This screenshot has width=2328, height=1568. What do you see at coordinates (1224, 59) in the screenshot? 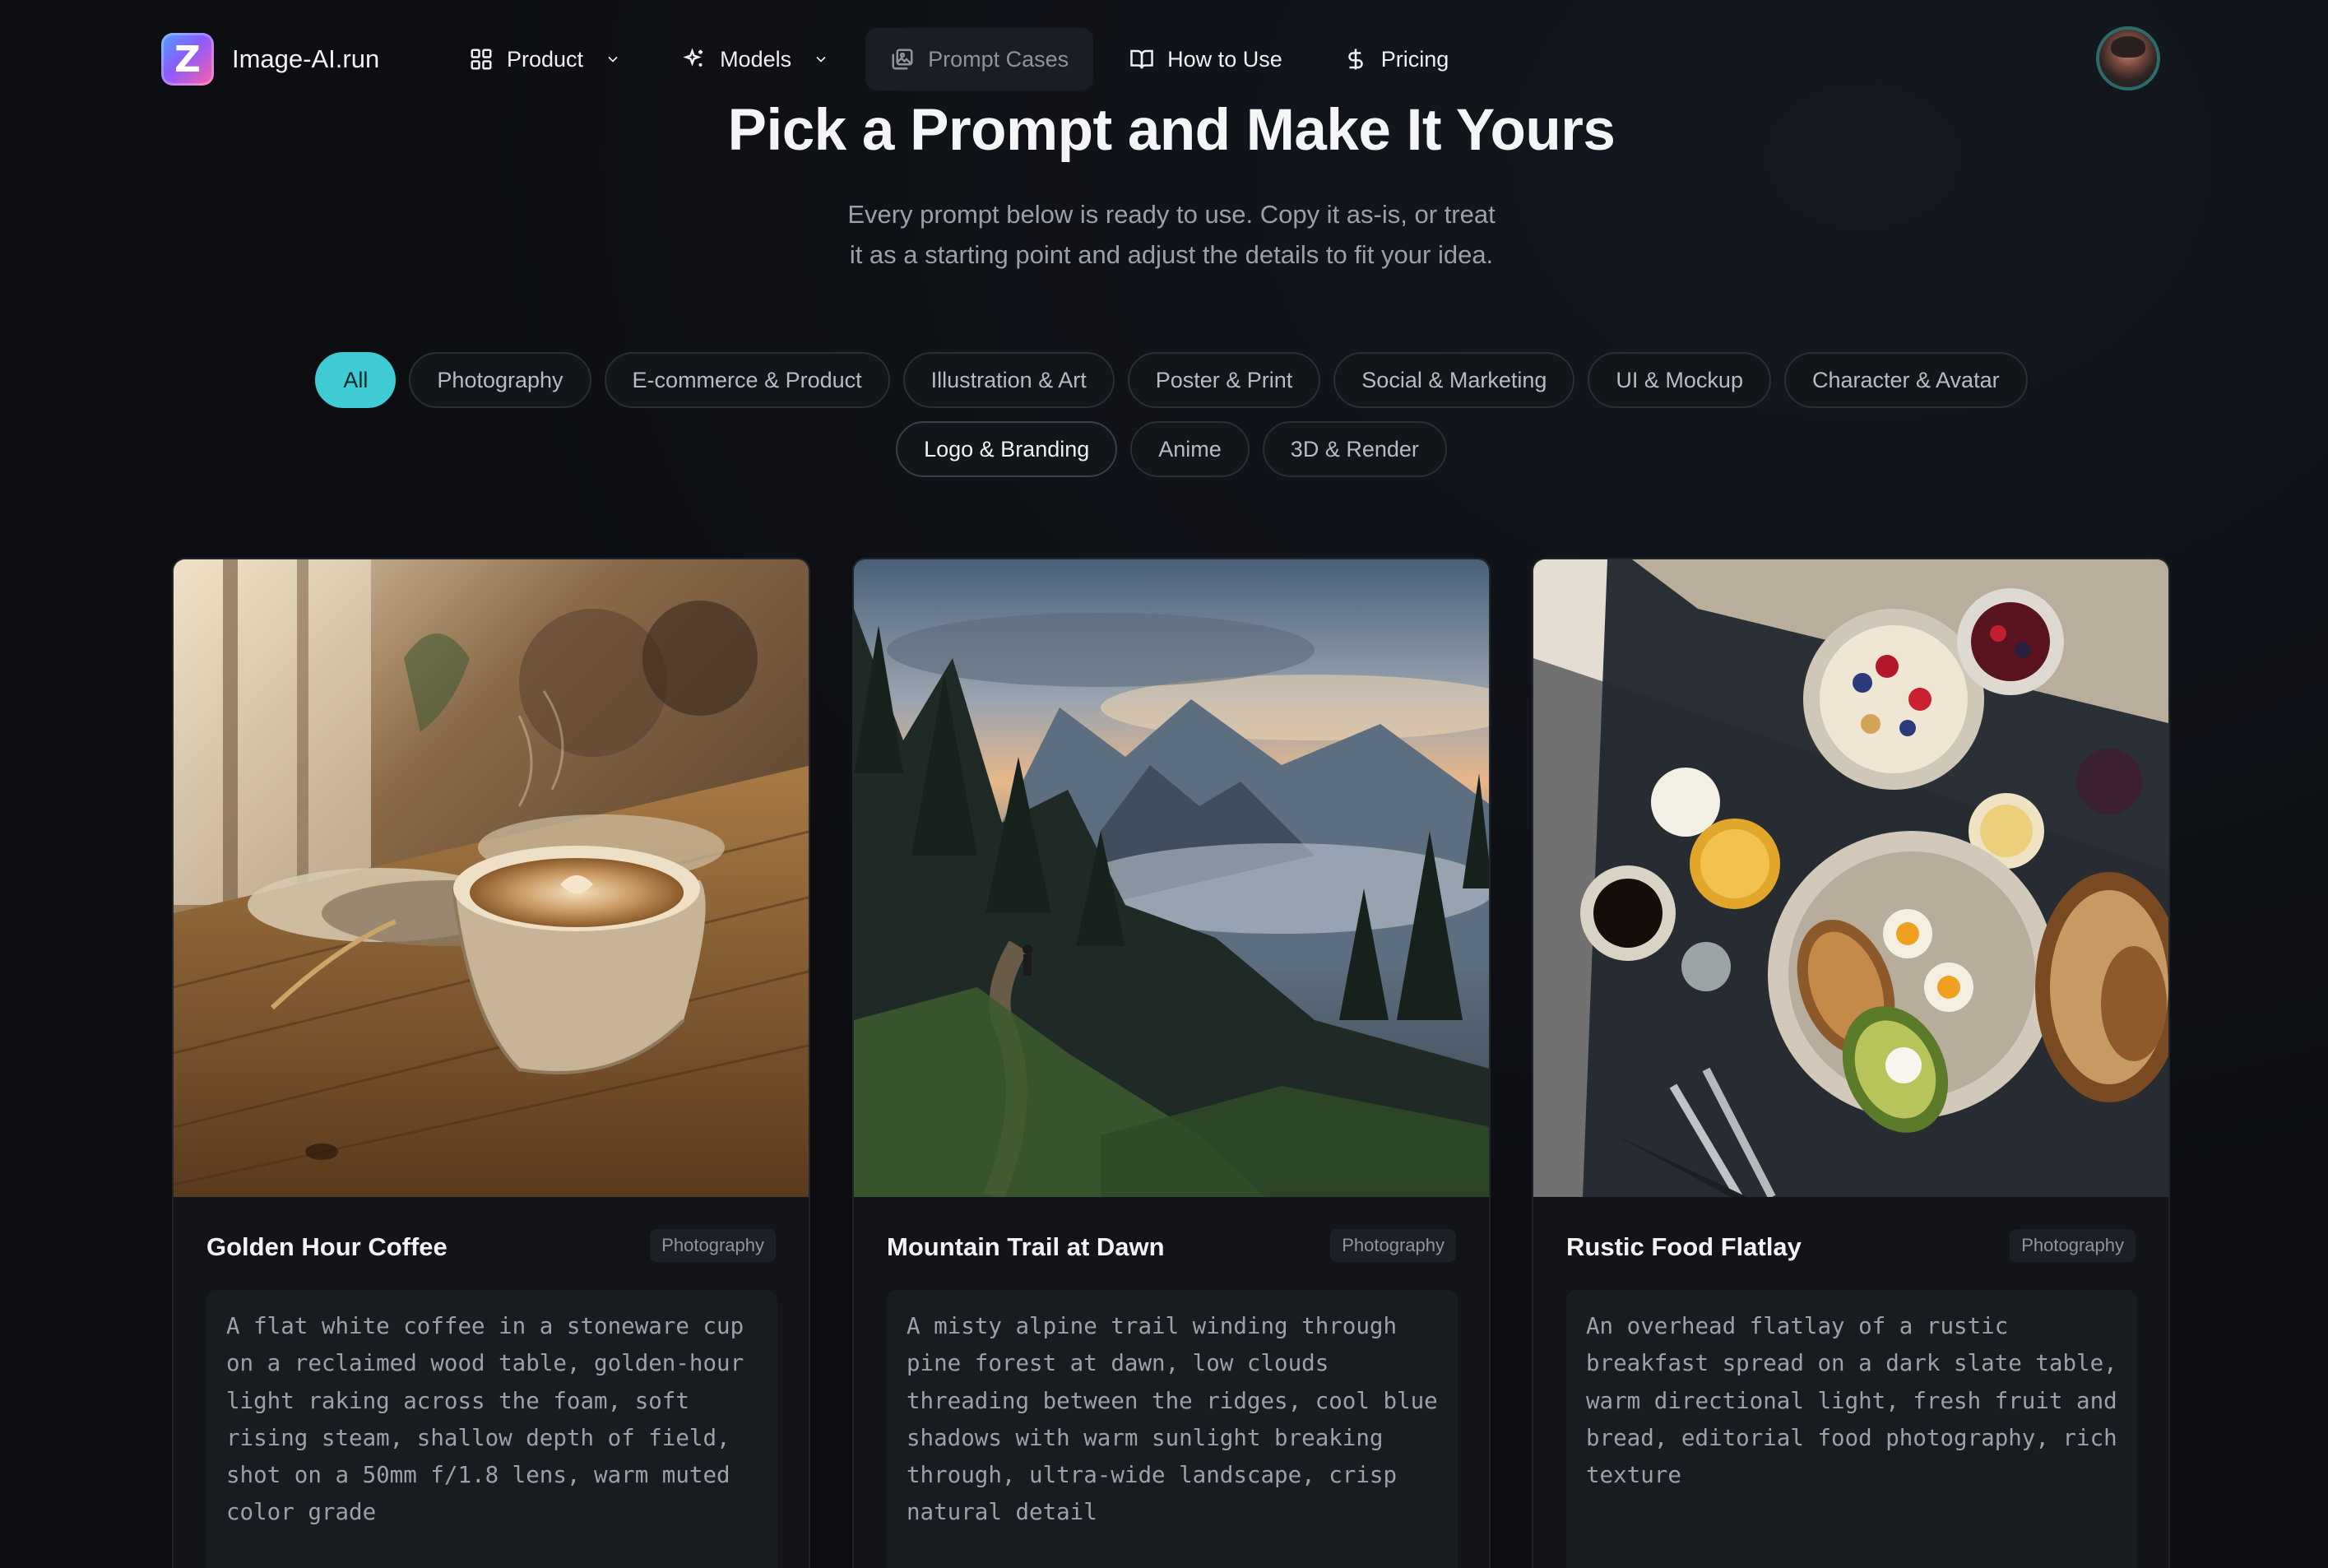
I see `nav-item-label: How to Use` at bounding box center [1224, 59].